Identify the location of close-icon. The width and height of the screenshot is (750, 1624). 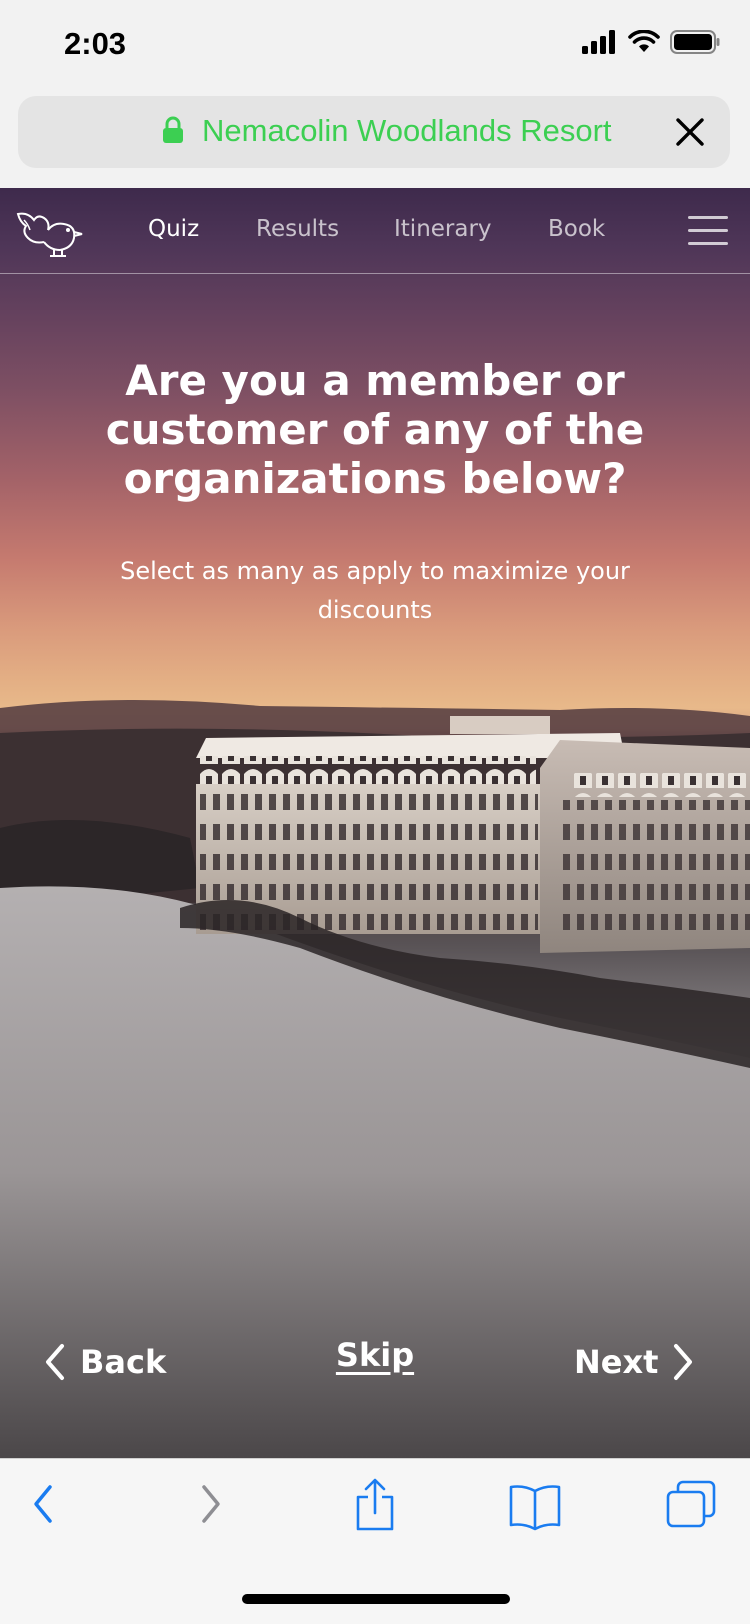
(690, 132).